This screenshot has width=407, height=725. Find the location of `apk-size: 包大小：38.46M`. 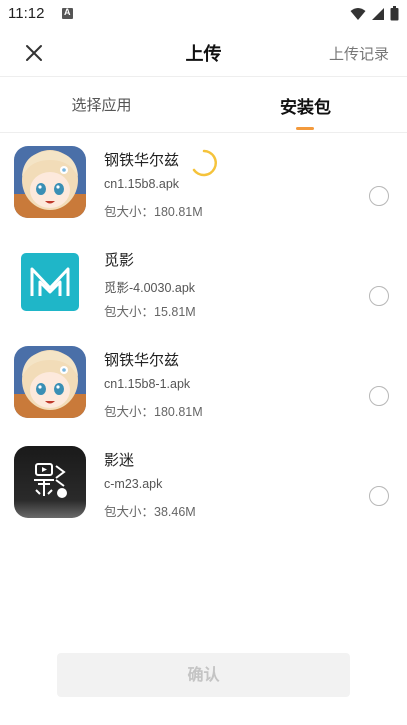

apk-size: 包大小：38.46M is located at coordinates (150, 510).